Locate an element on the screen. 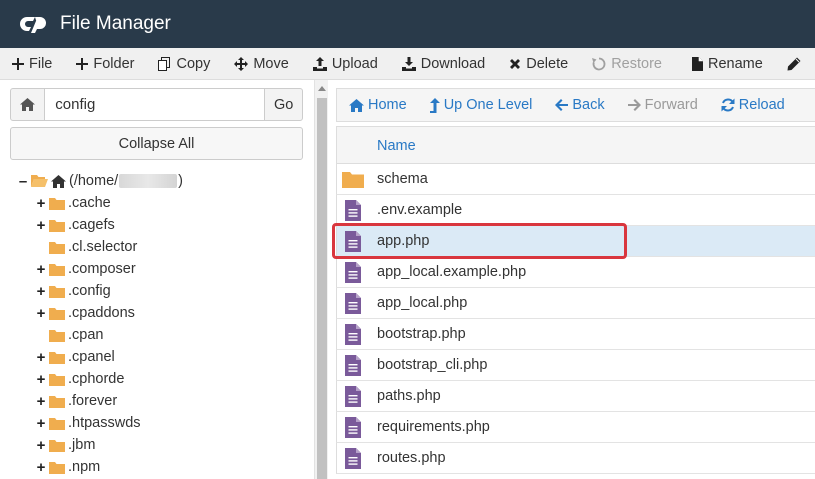 The image size is (815, 479). tree-item-label: .composer is located at coordinates (102, 269).